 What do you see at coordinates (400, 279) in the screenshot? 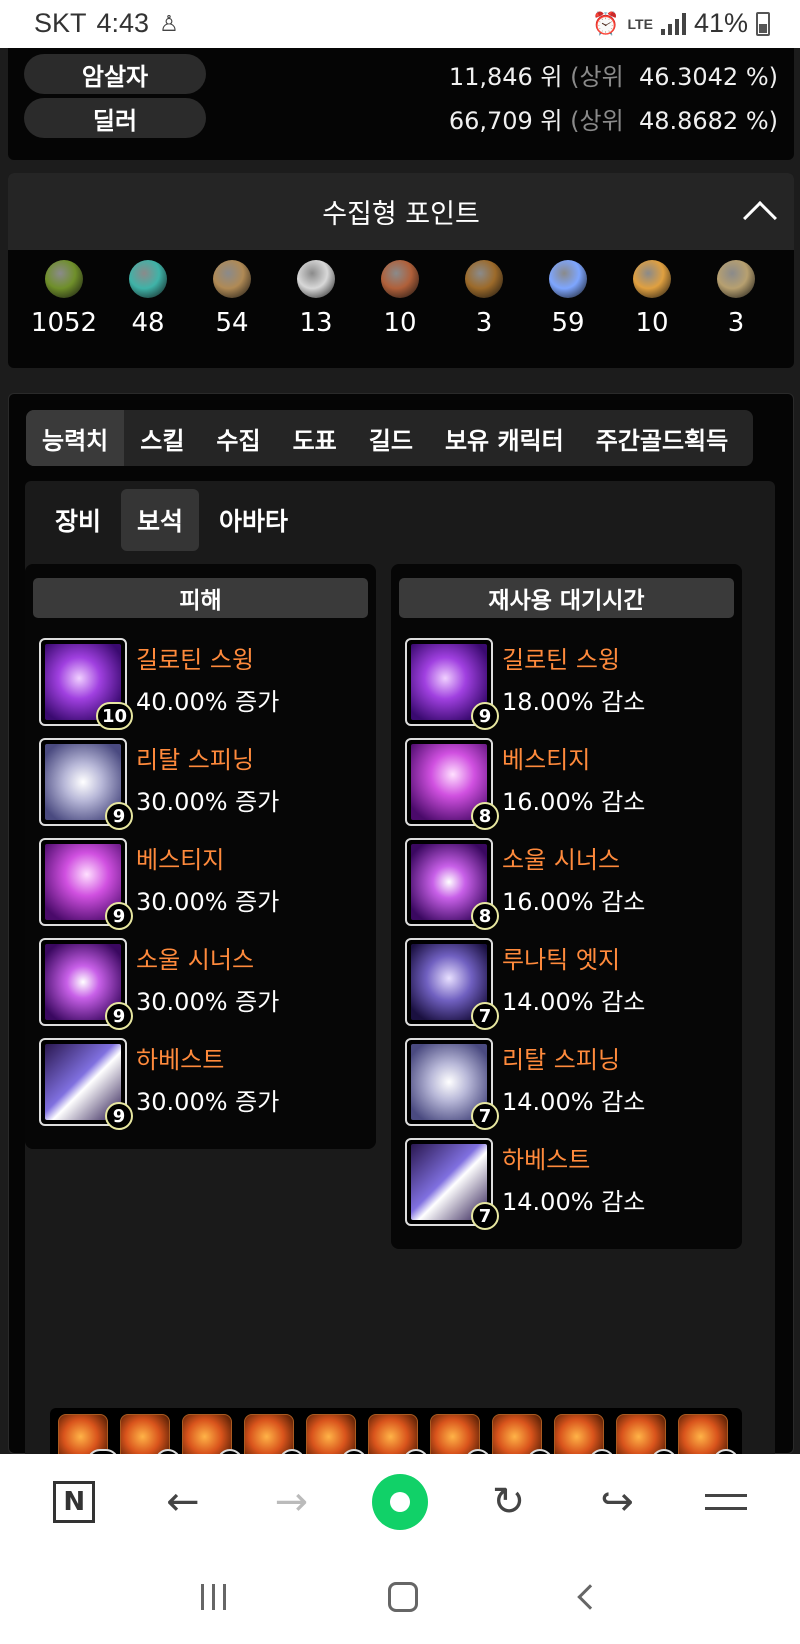
I see `art-icon` at bounding box center [400, 279].